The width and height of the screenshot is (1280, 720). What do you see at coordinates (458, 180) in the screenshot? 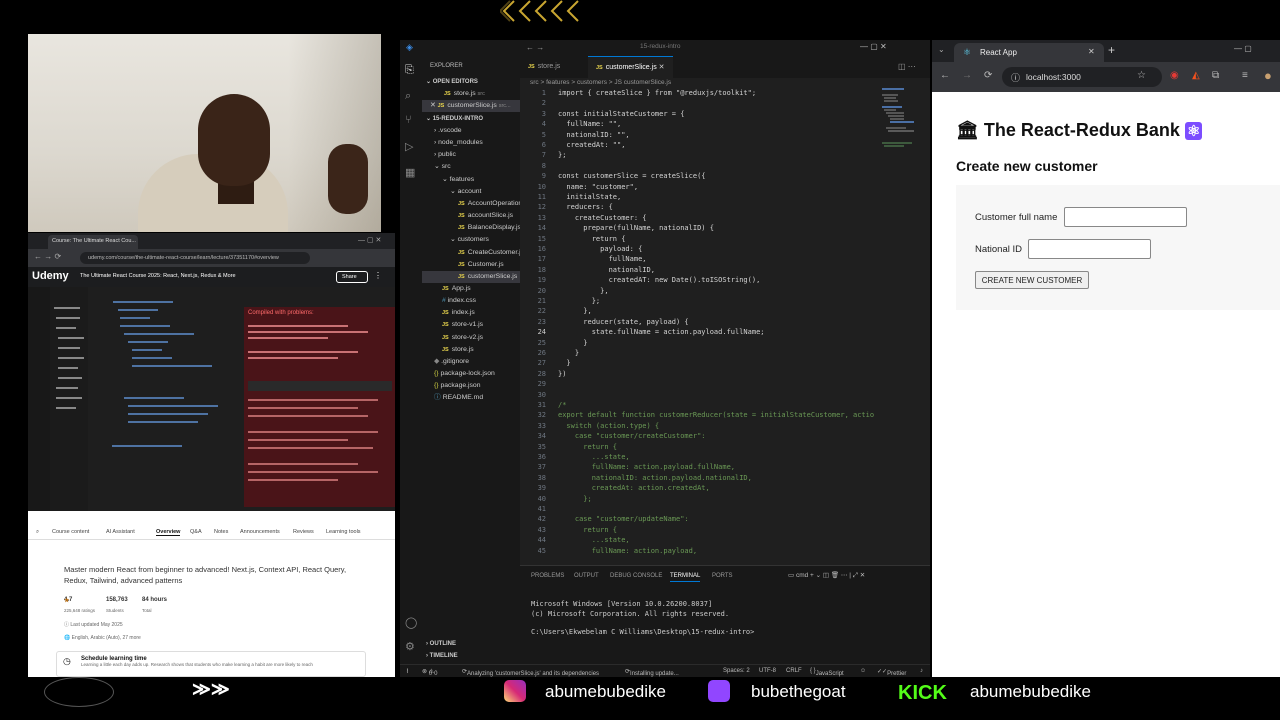
I see `explorer-item: ⌄ features` at bounding box center [458, 180].